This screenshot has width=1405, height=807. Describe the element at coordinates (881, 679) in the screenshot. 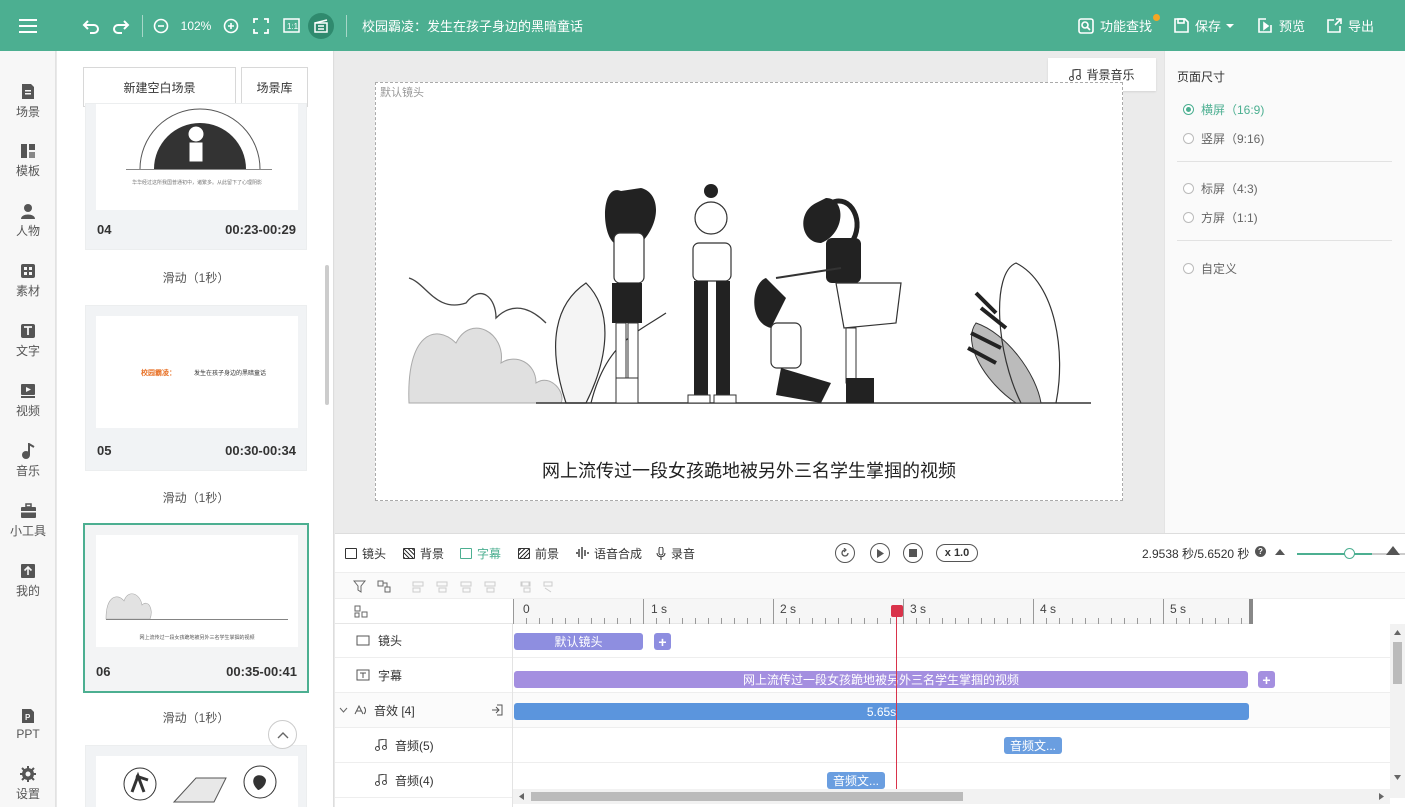

I see `subtitle-clip: 网上流传过一段女孩跪地被另外三名学生掌掴的视频` at that location.